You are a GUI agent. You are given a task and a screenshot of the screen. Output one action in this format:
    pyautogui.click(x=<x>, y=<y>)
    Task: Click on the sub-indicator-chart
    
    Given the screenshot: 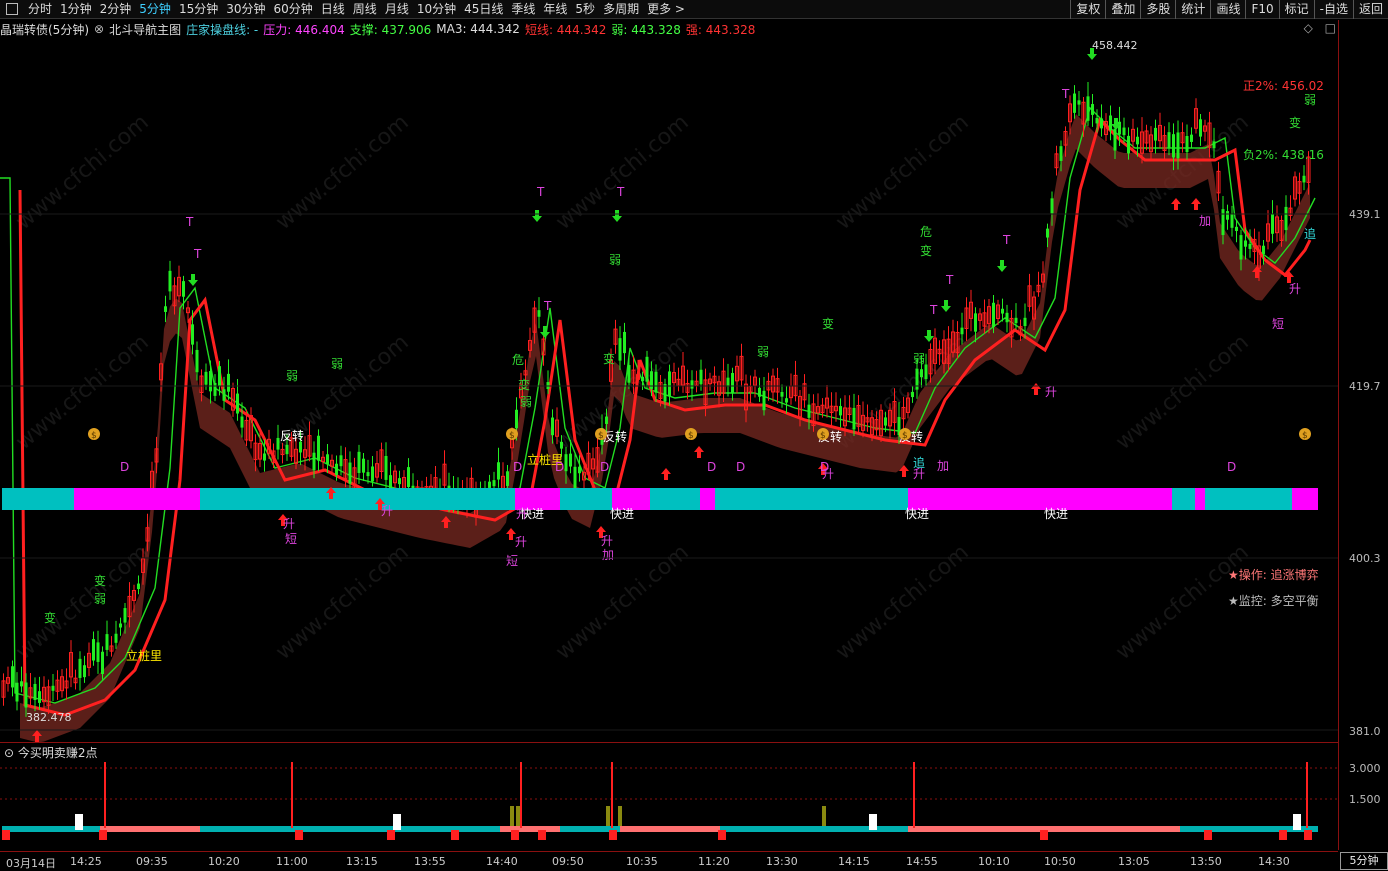 What is the action you would take?
    pyautogui.click(x=669, y=803)
    